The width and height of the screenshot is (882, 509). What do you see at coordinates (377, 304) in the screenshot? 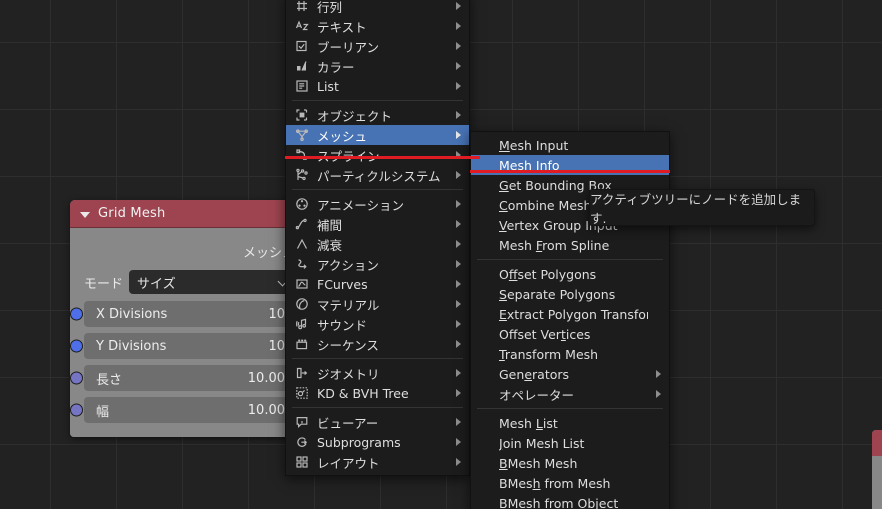
I see `menu-item-item: マテリアル` at bounding box center [377, 304].